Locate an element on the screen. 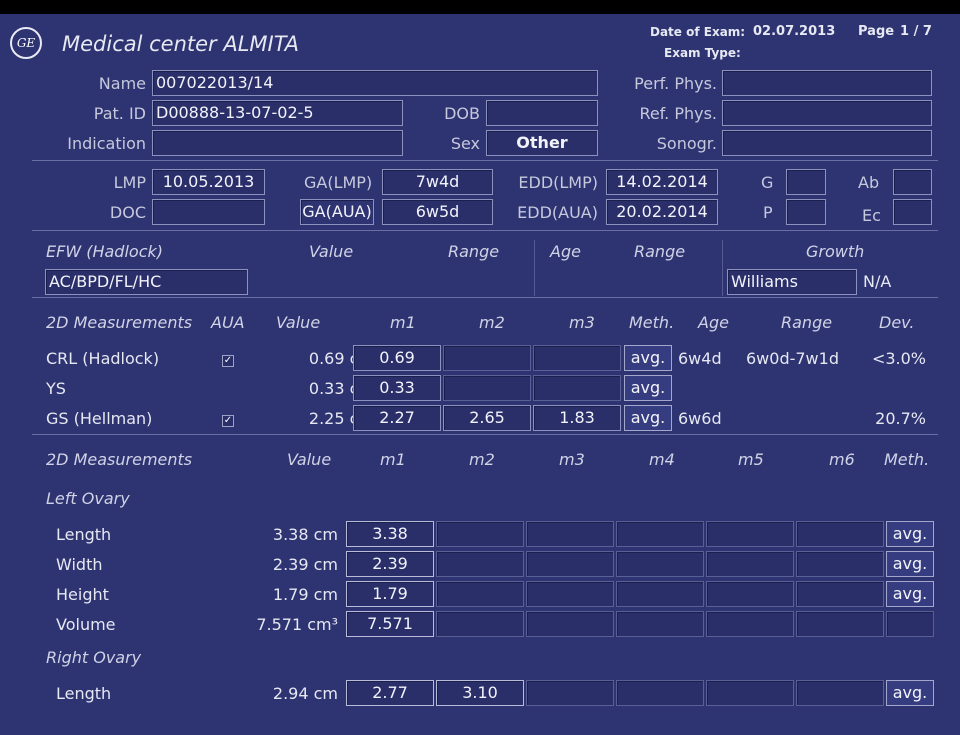  right-length-m1-field: 2.77 is located at coordinates (390, 693).